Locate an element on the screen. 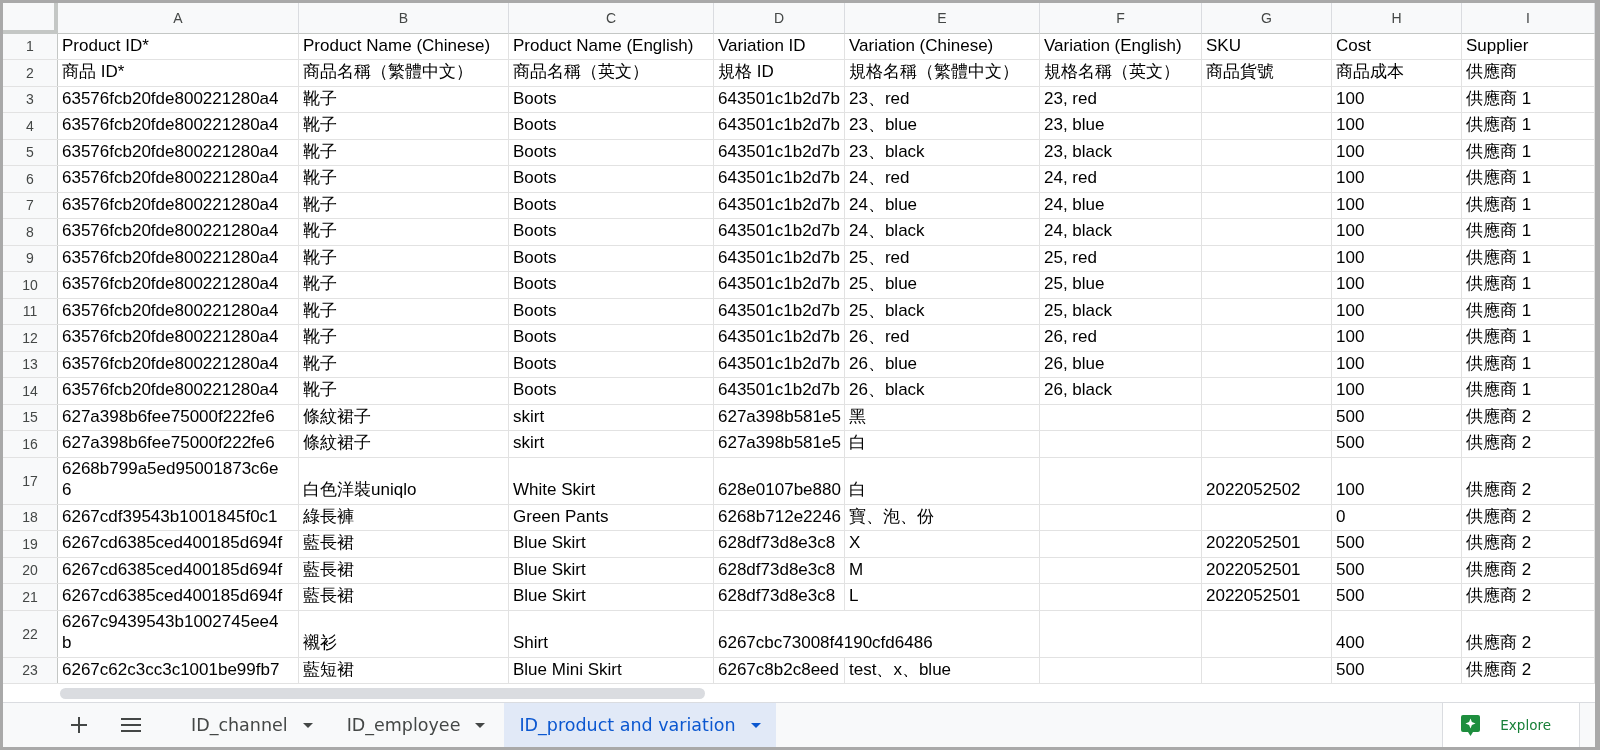  row-number: 5 is located at coordinates (30, 152).